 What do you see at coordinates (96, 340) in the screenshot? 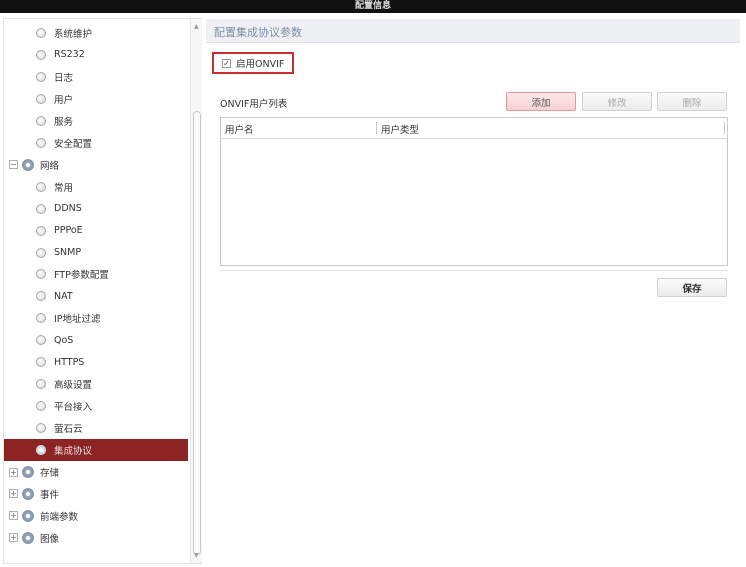
I see `sidebar-item-page: QoS` at bounding box center [96, 340].